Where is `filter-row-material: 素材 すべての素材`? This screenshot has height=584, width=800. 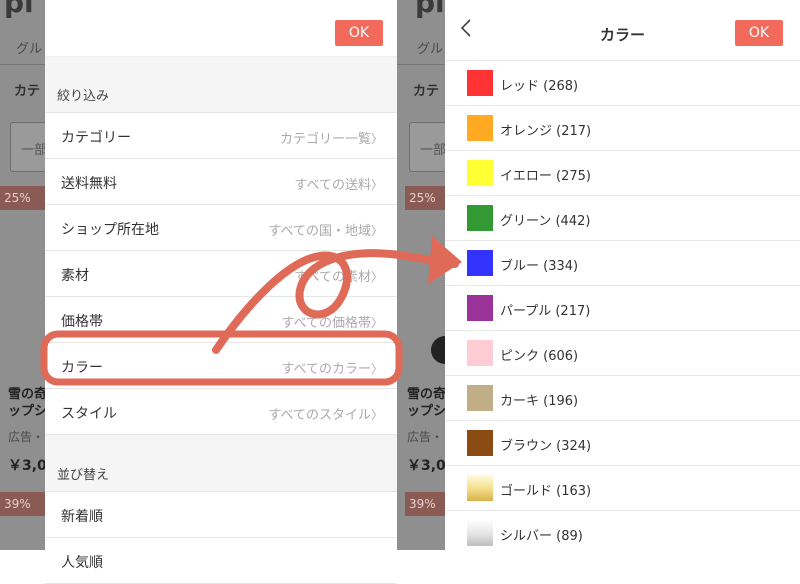 filter-row-material: 素材 すべての素材 is located at coordinates (221, 274).